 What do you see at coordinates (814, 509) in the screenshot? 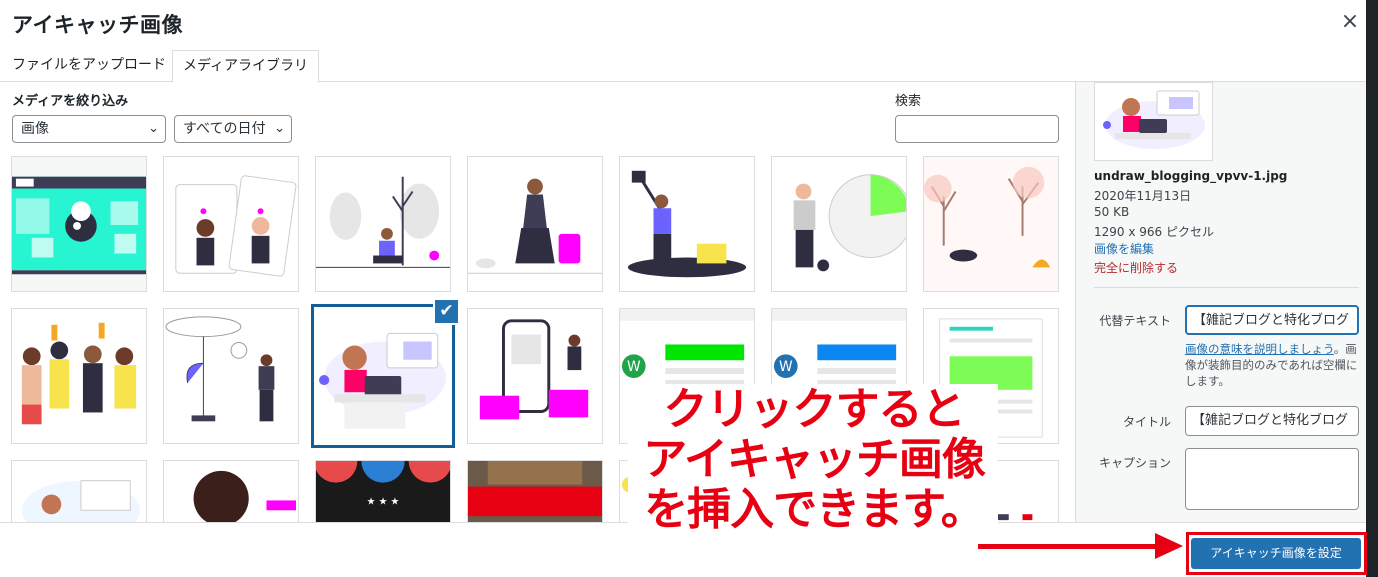
I see `annotation-line-3: を挿入できます。` at bounding box center [814, 509].